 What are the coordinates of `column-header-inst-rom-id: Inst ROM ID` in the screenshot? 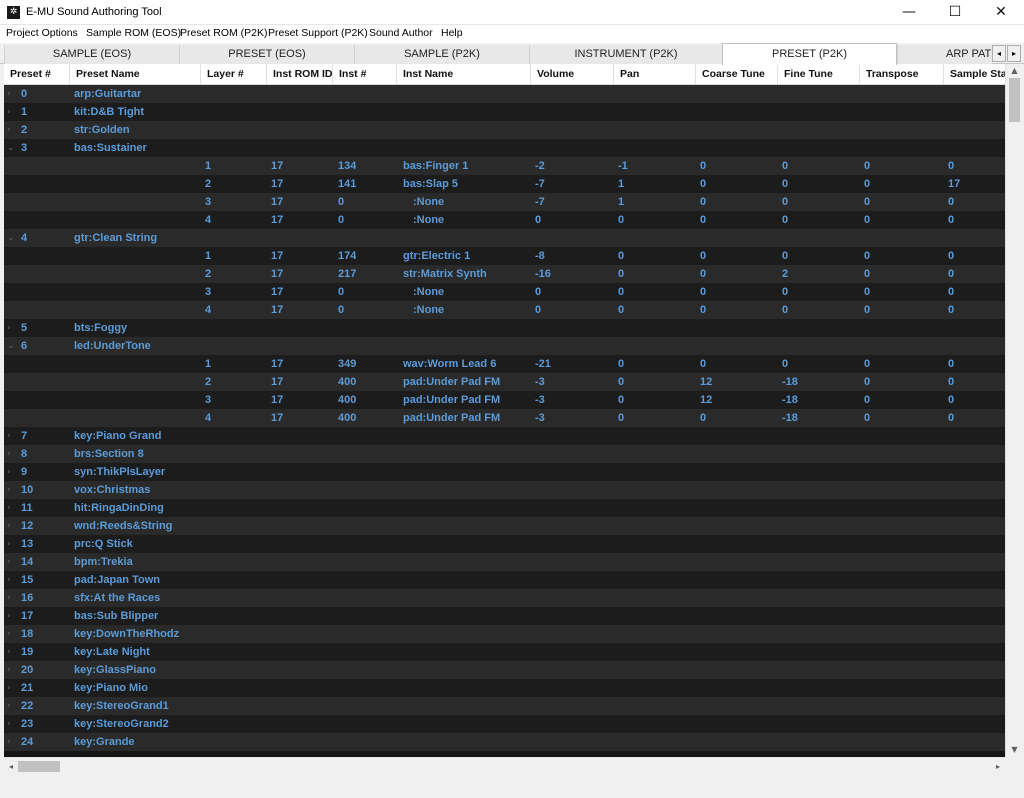 It's located at (300, 74).